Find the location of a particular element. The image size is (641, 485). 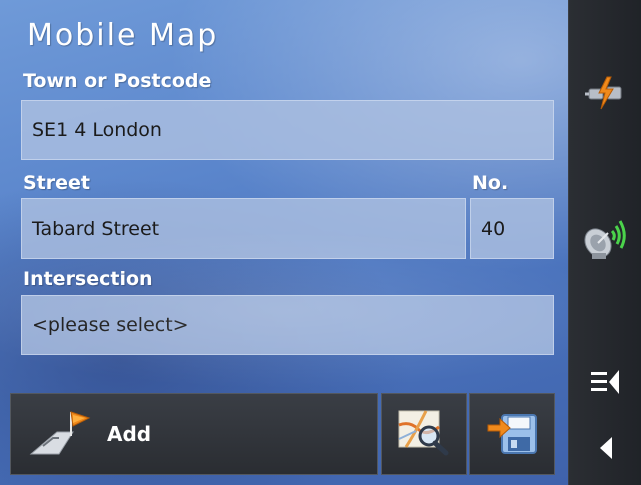

connection-button is located at coordinates (605, 95).